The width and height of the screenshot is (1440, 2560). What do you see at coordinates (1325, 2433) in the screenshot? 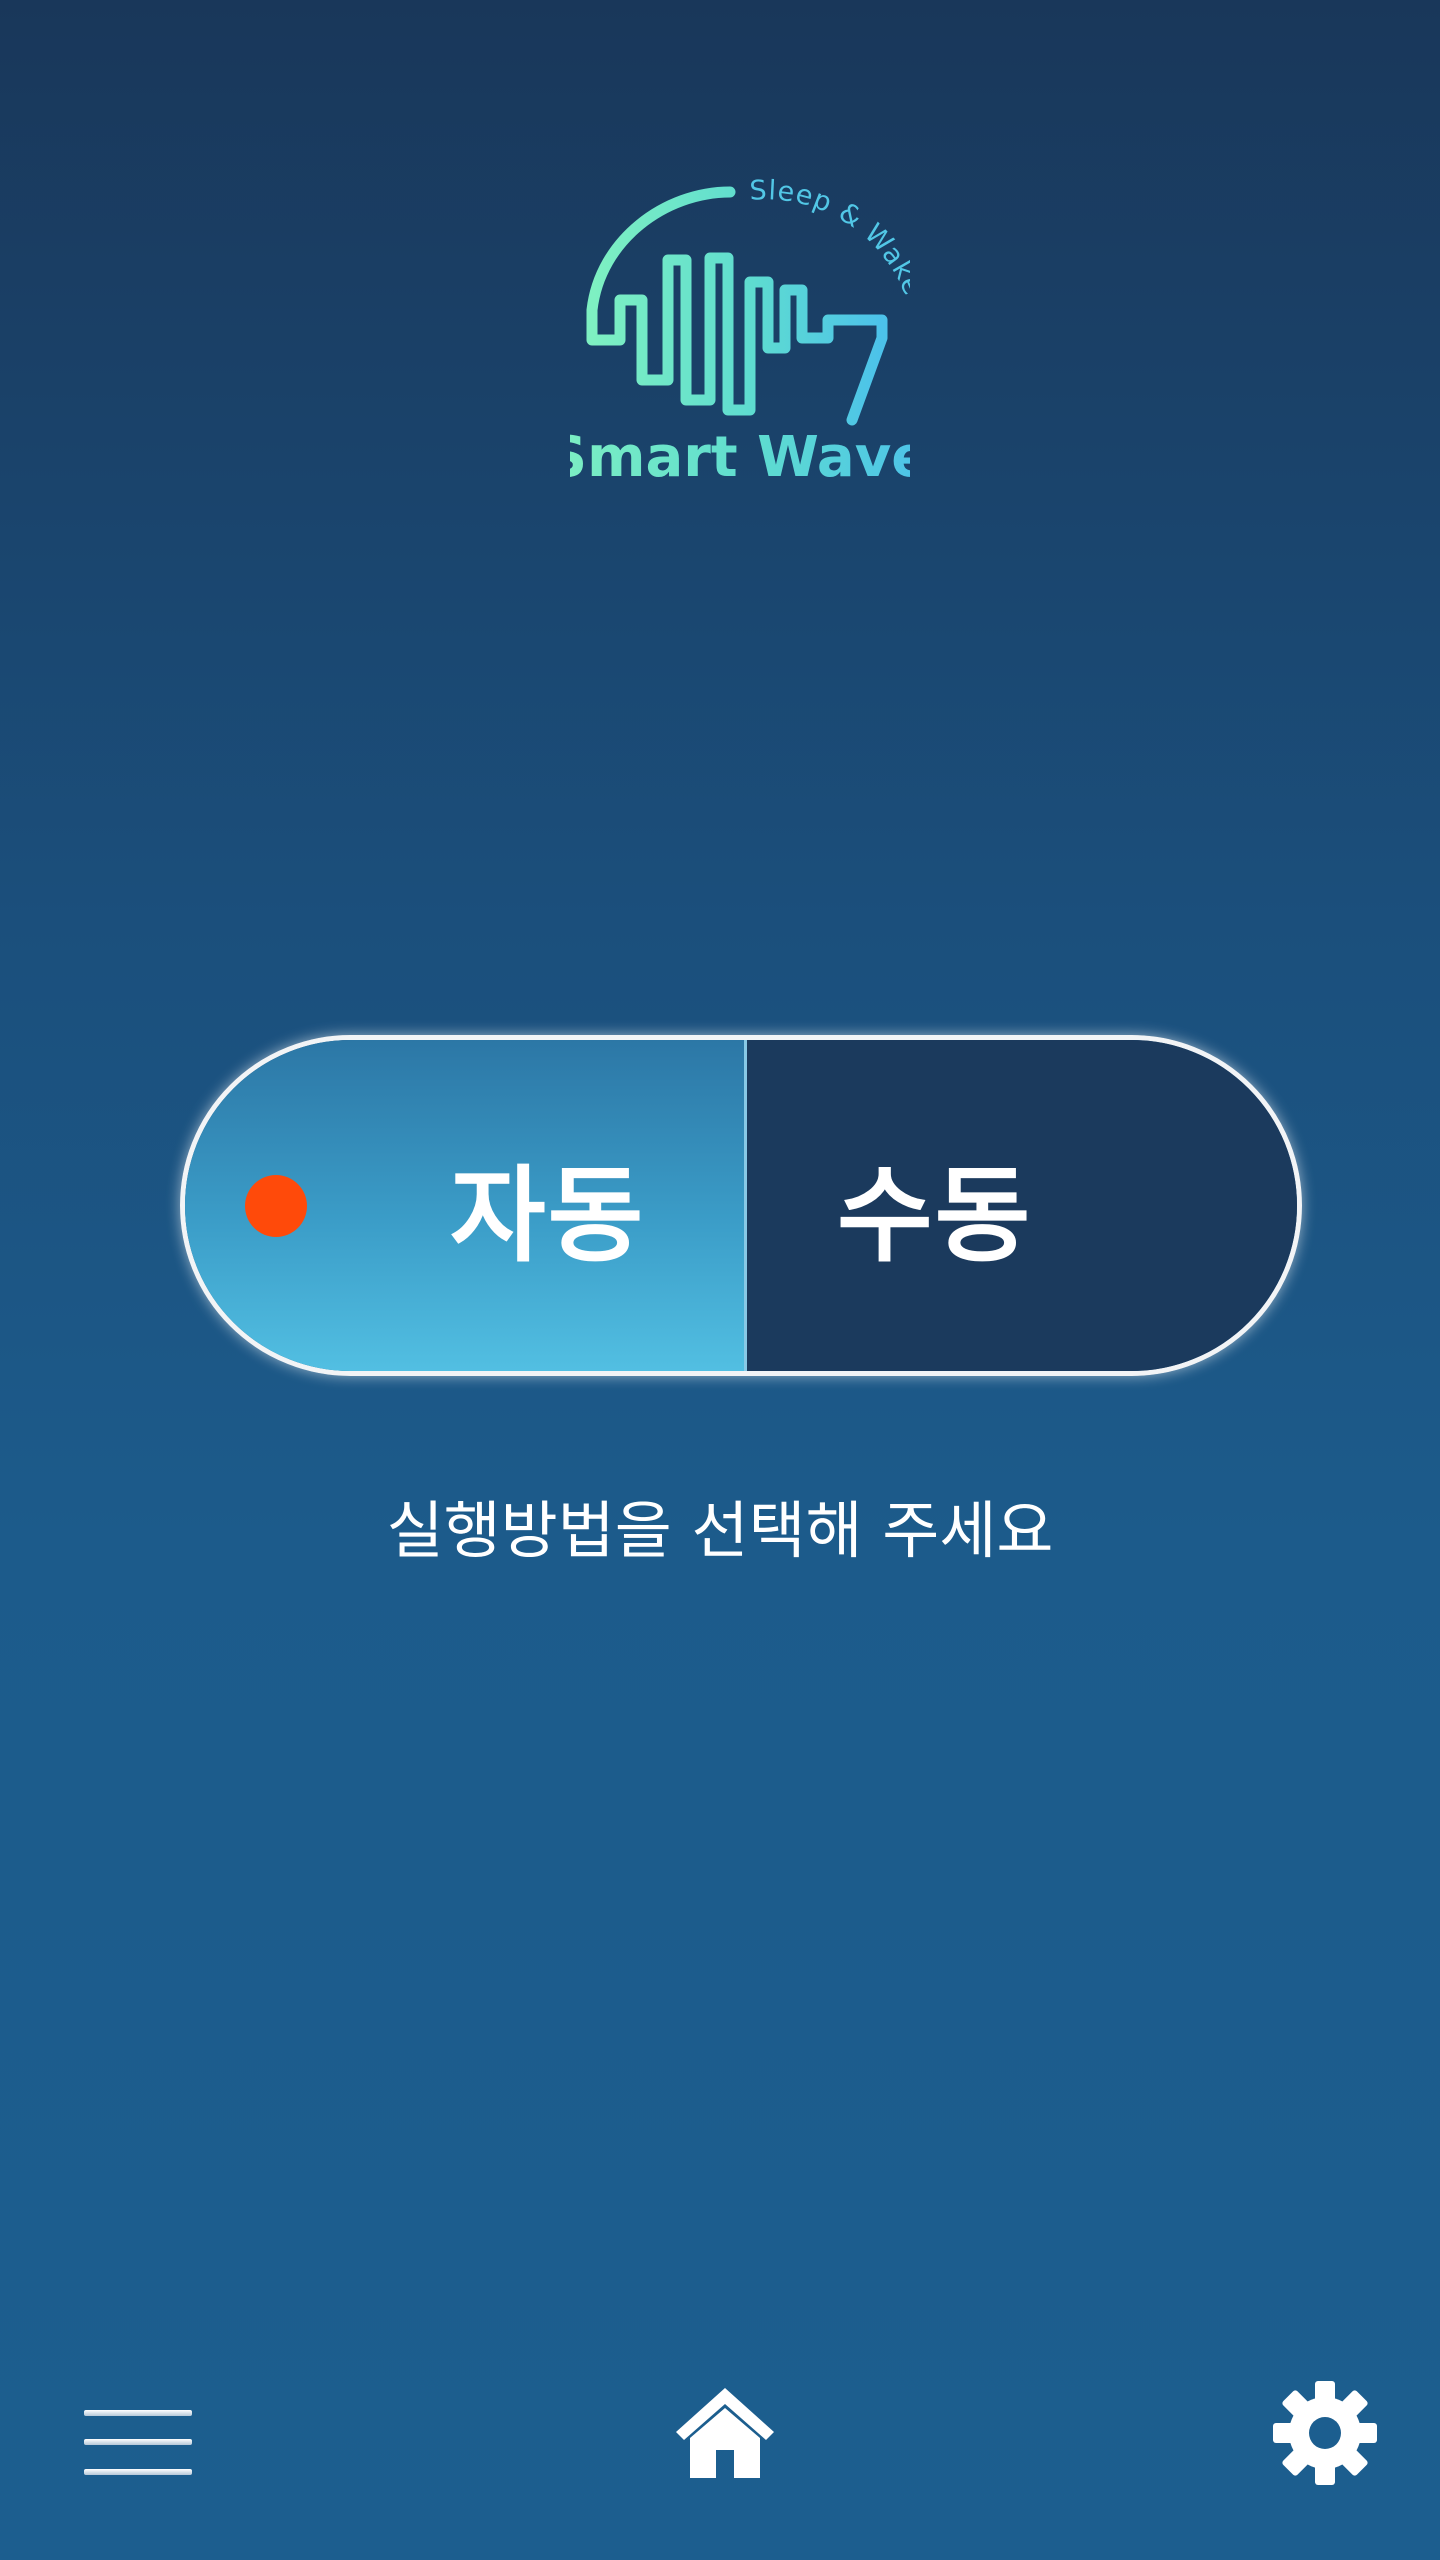
I see `gear-icon` at bounding box center [1325, 2433].